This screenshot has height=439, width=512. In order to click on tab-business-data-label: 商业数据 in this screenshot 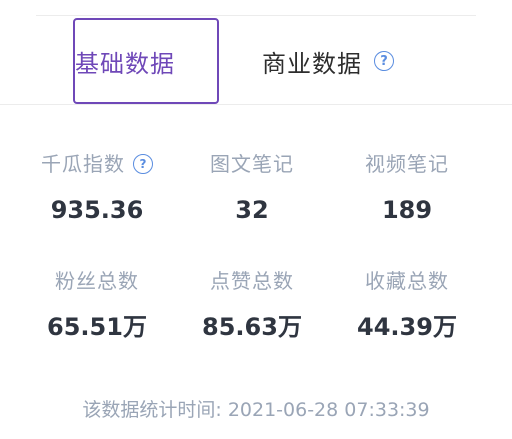, I will do `click(312, 63)`.